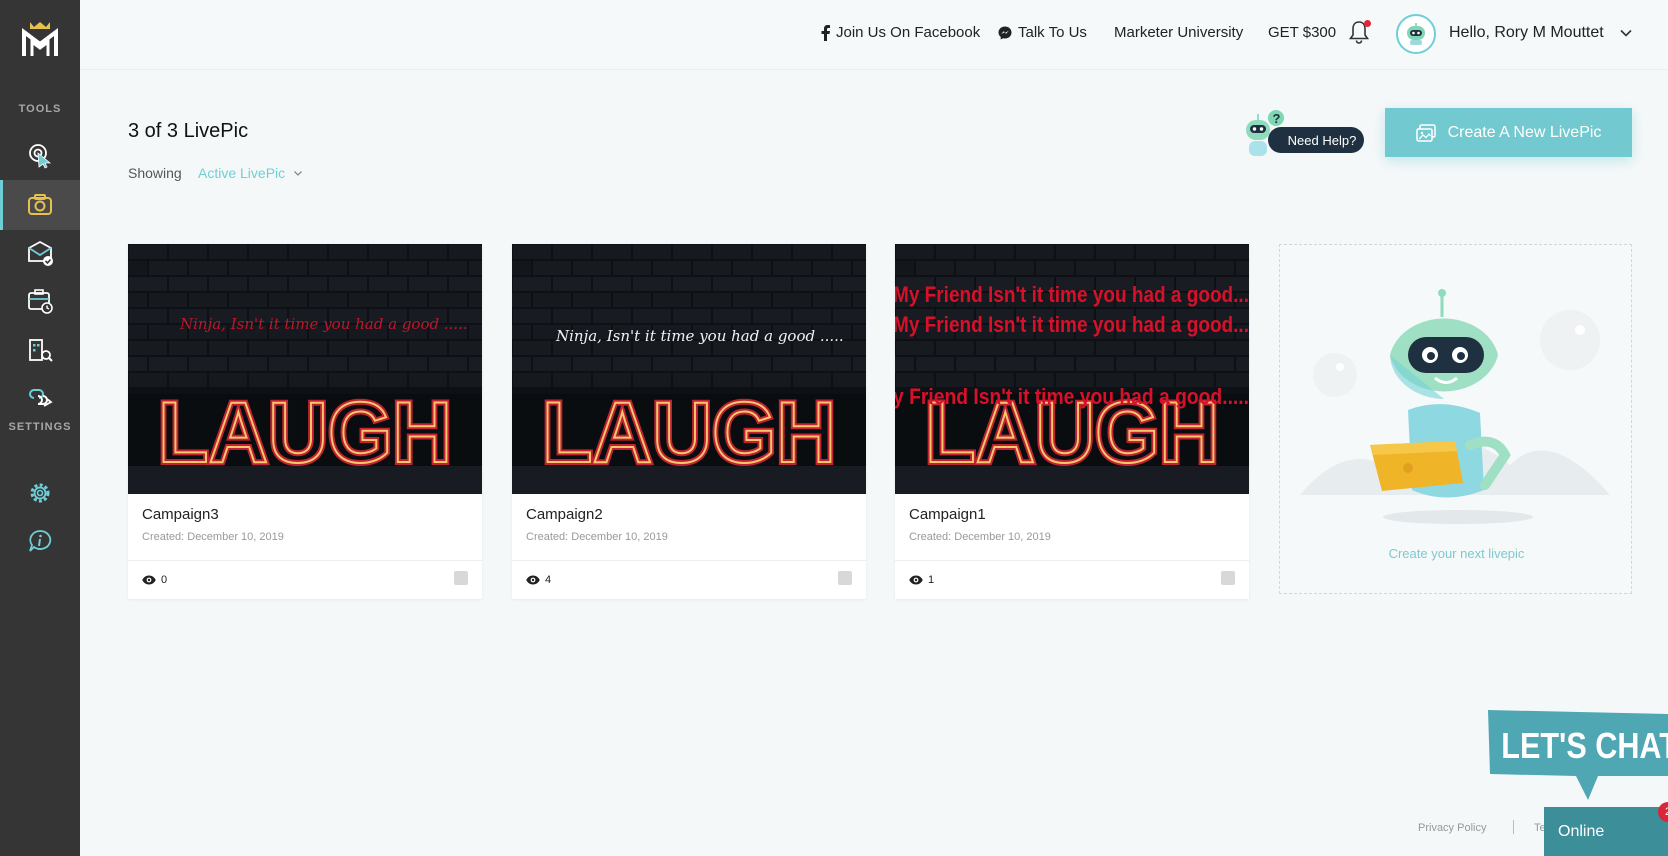 The width and height of the screenshot is (1668, 856). I want to click on cursor-target-icon, so click(40, 156).